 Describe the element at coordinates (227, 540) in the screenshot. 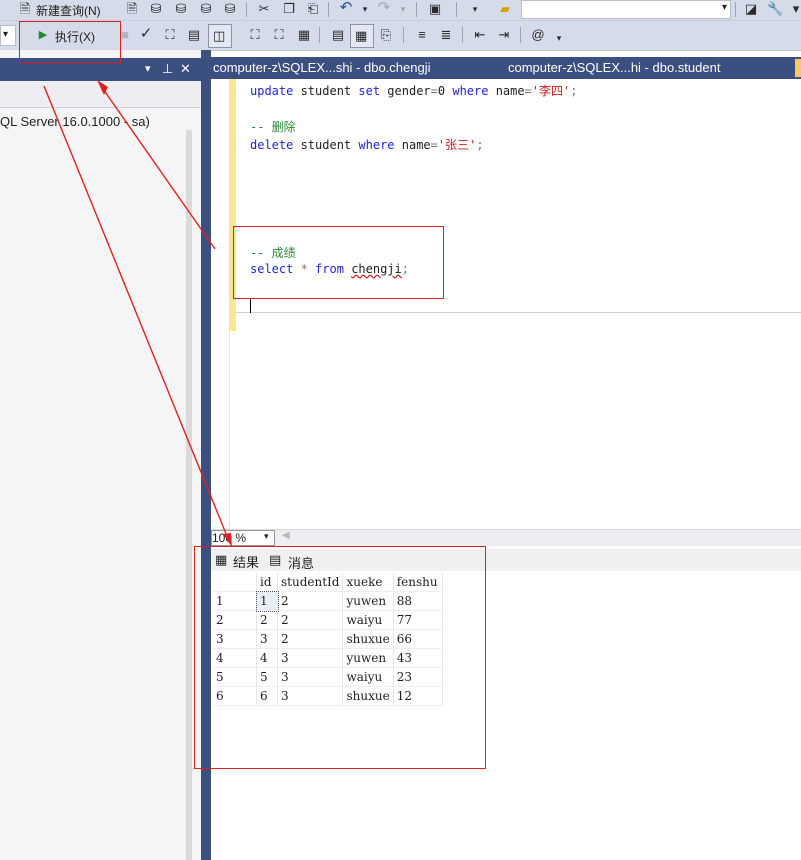

I see `arrowhead-down-icon` at that location.